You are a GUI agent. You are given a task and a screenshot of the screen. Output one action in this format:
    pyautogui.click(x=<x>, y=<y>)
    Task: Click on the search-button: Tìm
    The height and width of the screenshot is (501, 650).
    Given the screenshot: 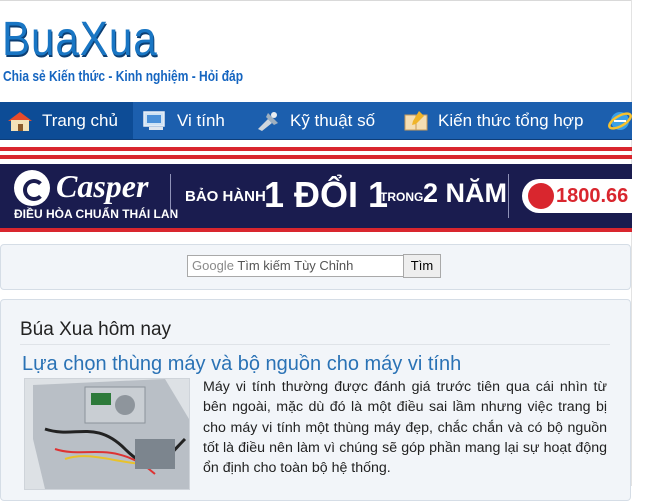 What is the action you would take?
    pyautogui.click(x=422, y=266)
    